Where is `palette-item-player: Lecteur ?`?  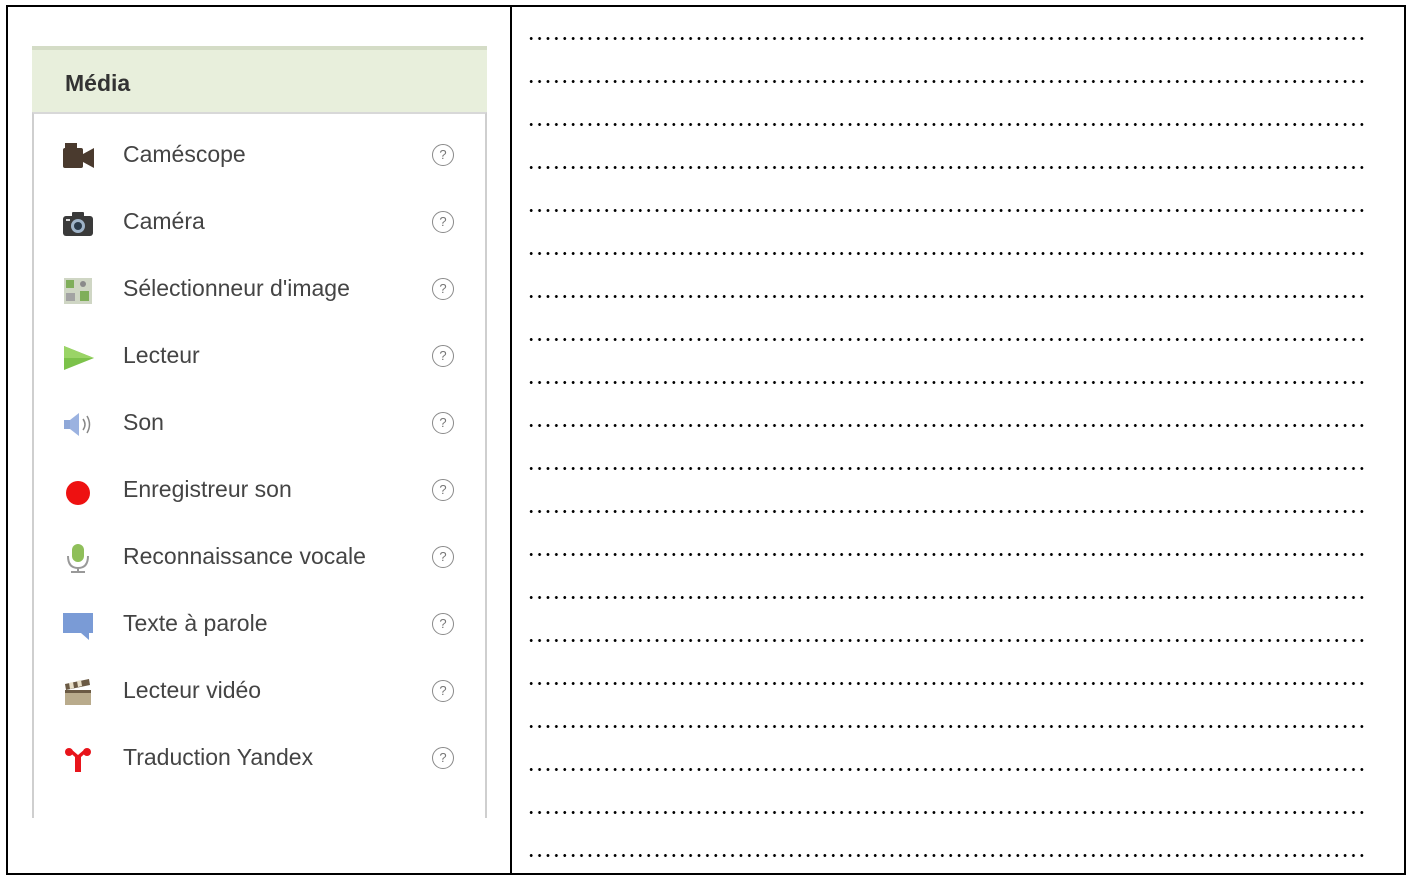
palette-item-player: Lecteur ? is located at coordinates (259, 357).